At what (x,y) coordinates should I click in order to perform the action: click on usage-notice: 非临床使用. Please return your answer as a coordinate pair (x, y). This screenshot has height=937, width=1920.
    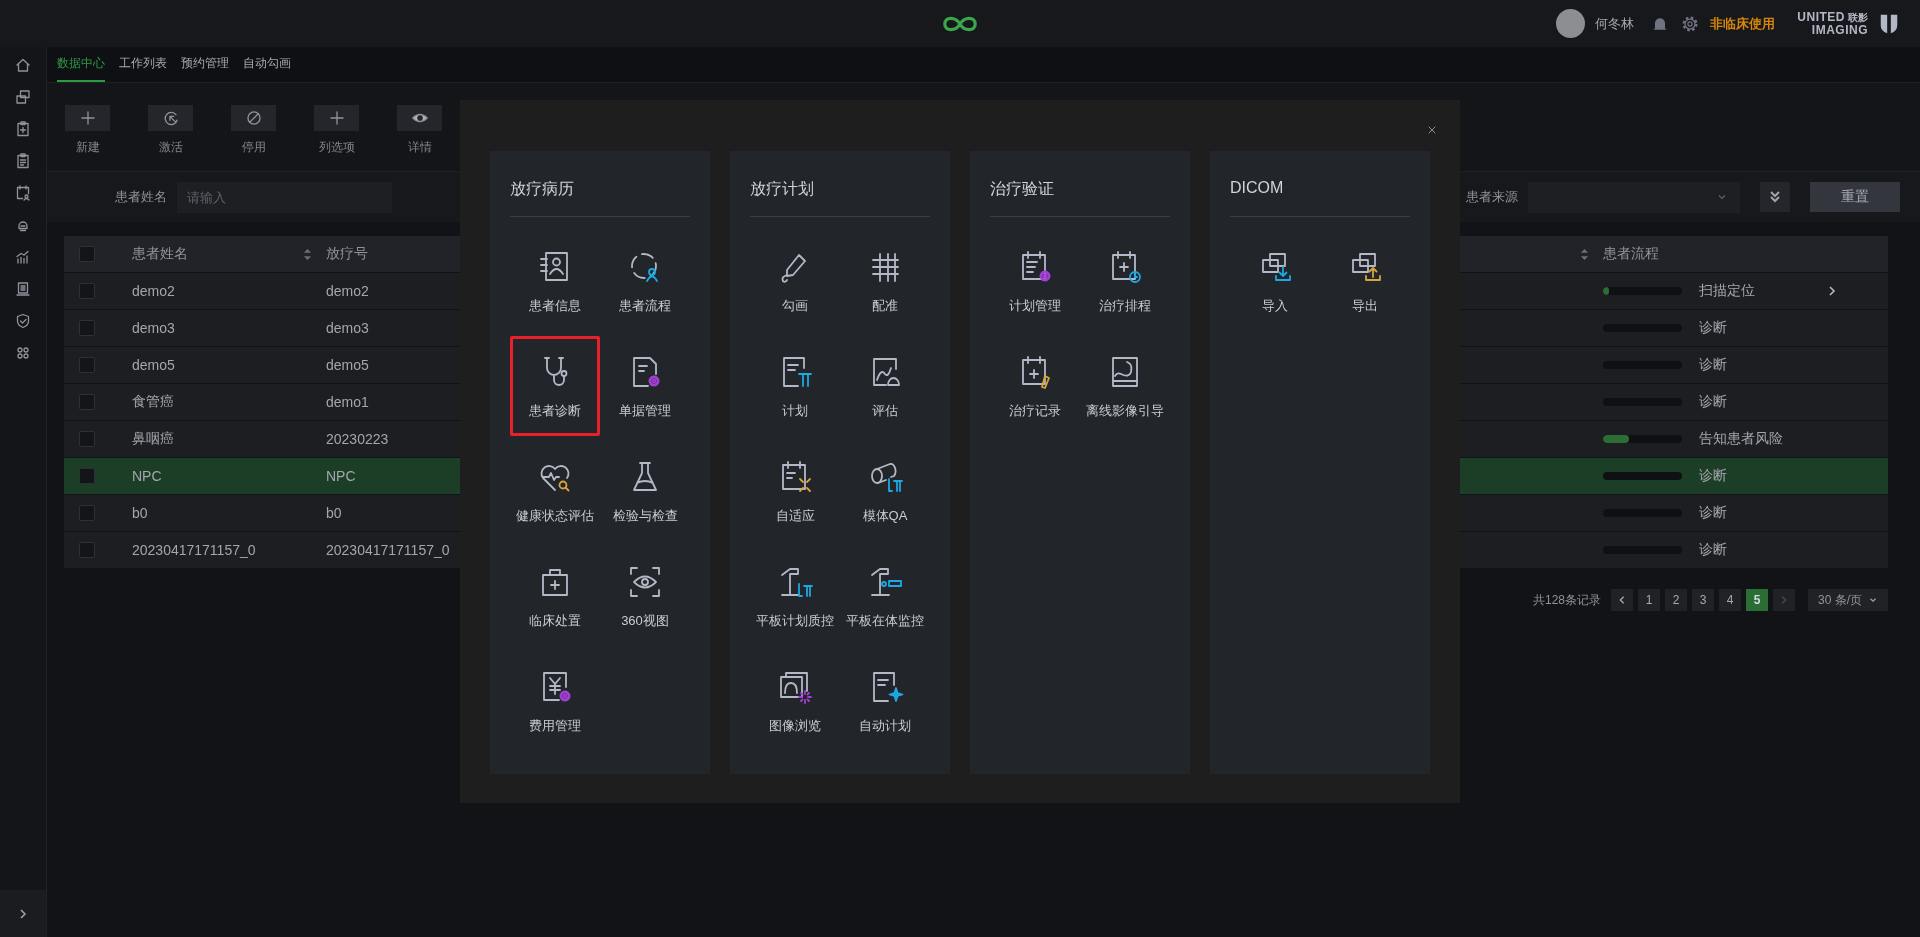
    Looking at the image, I should click on (1743, 23).